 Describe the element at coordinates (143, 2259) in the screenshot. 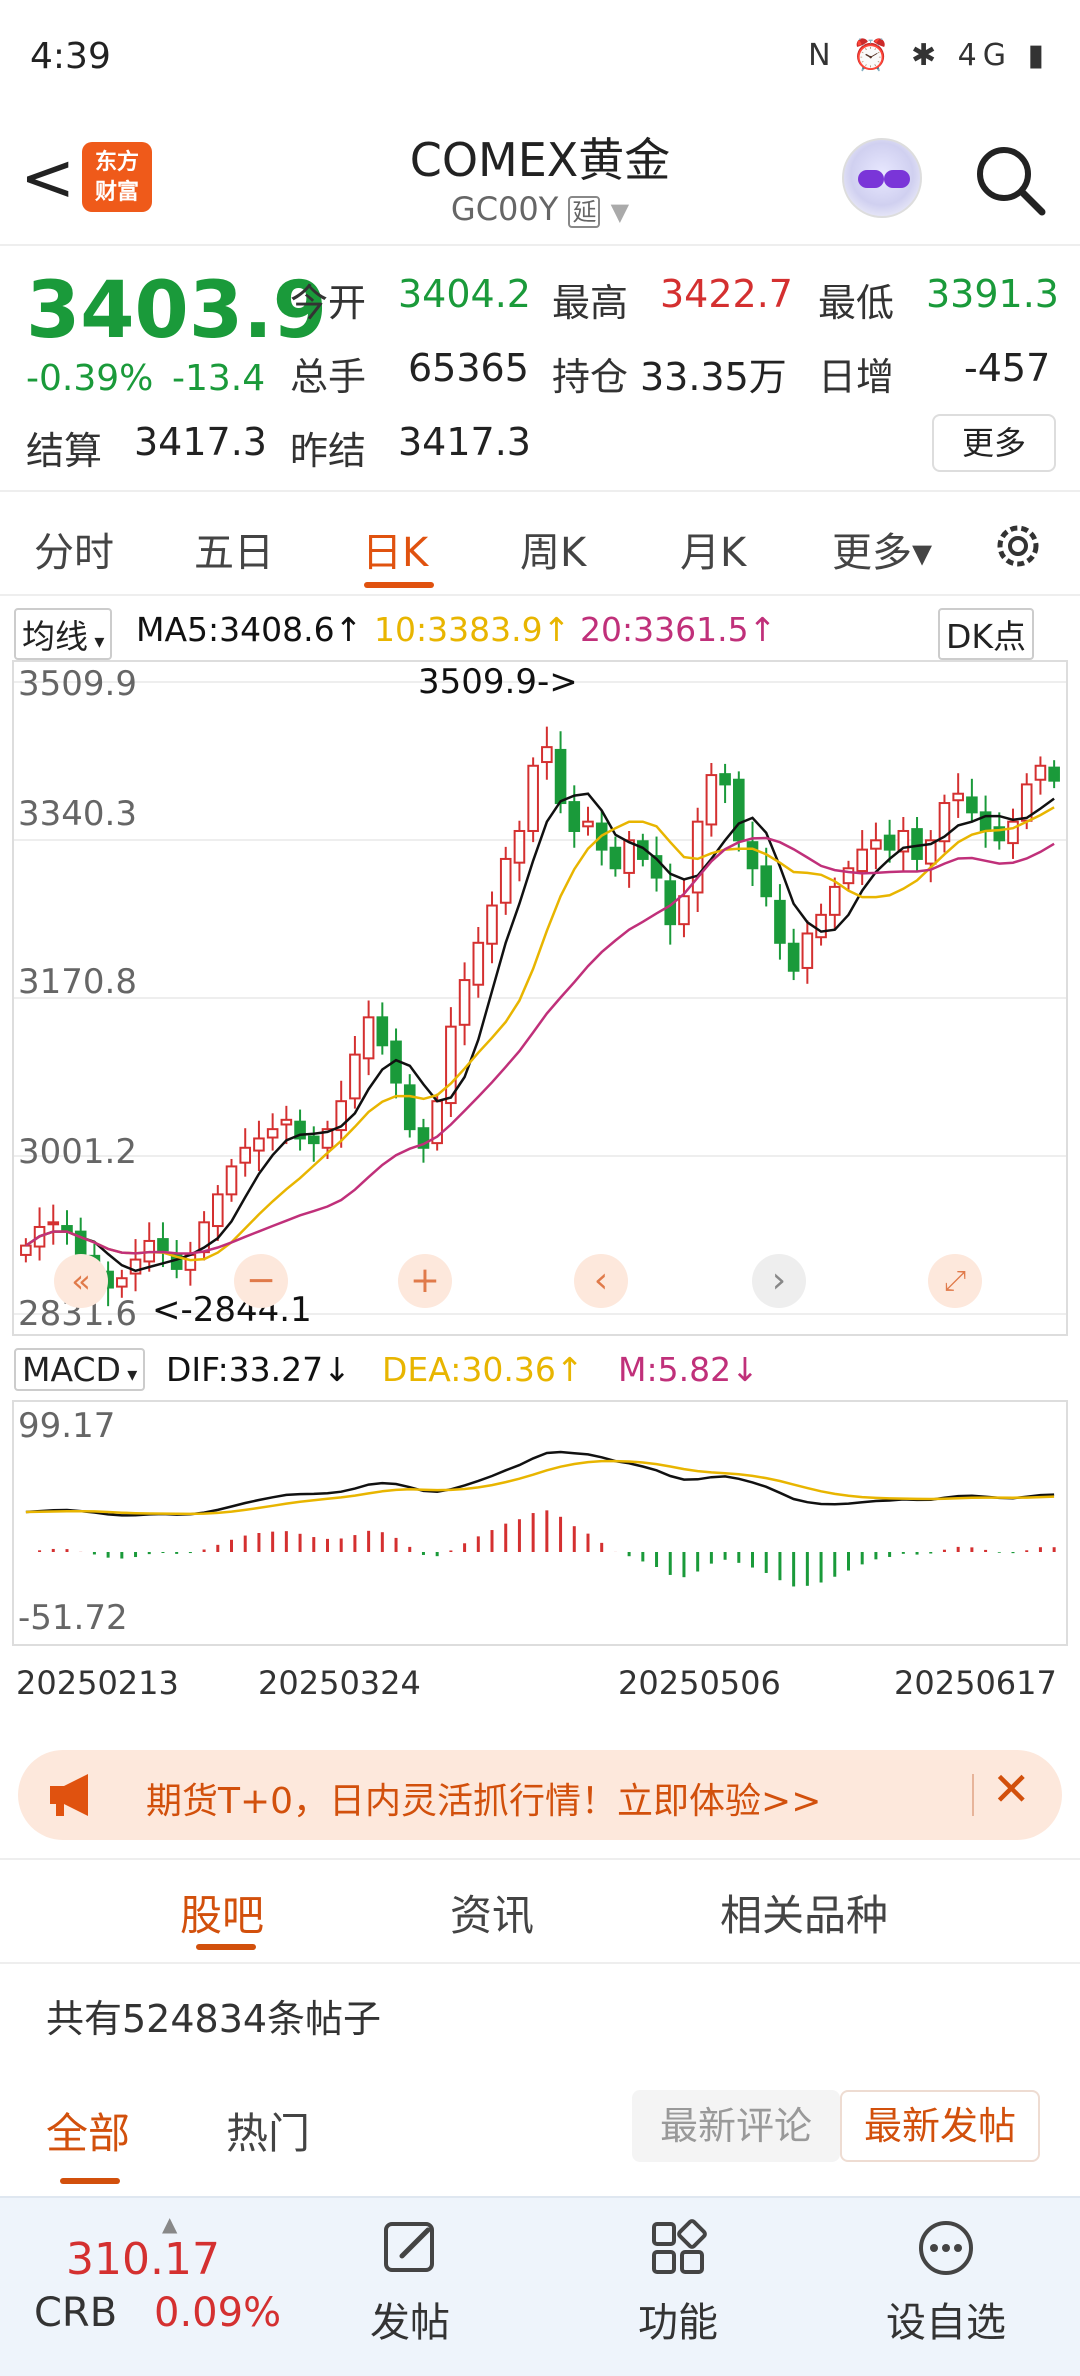

I see `crb-value: 310.17` at that location.